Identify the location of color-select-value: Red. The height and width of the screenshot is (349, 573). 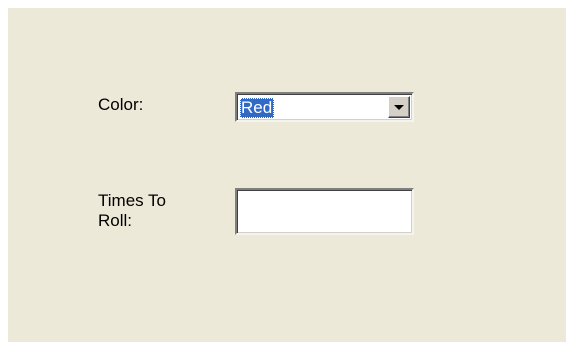
(257, 108).